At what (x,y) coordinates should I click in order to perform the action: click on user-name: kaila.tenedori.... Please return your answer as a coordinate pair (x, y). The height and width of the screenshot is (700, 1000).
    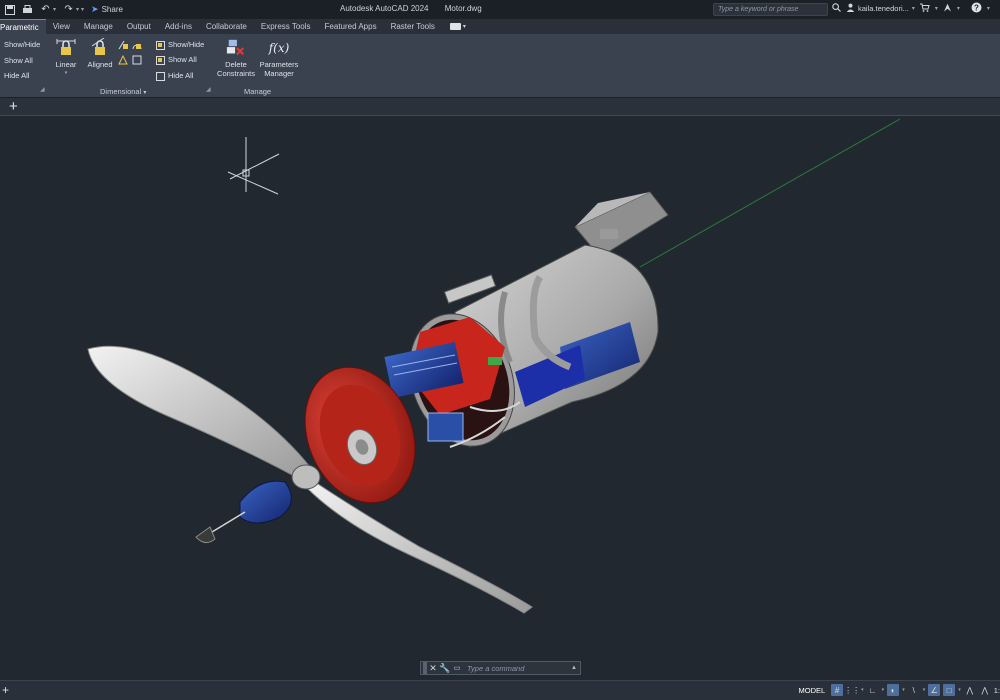
    Looking at the image, I should click on (883, 8).